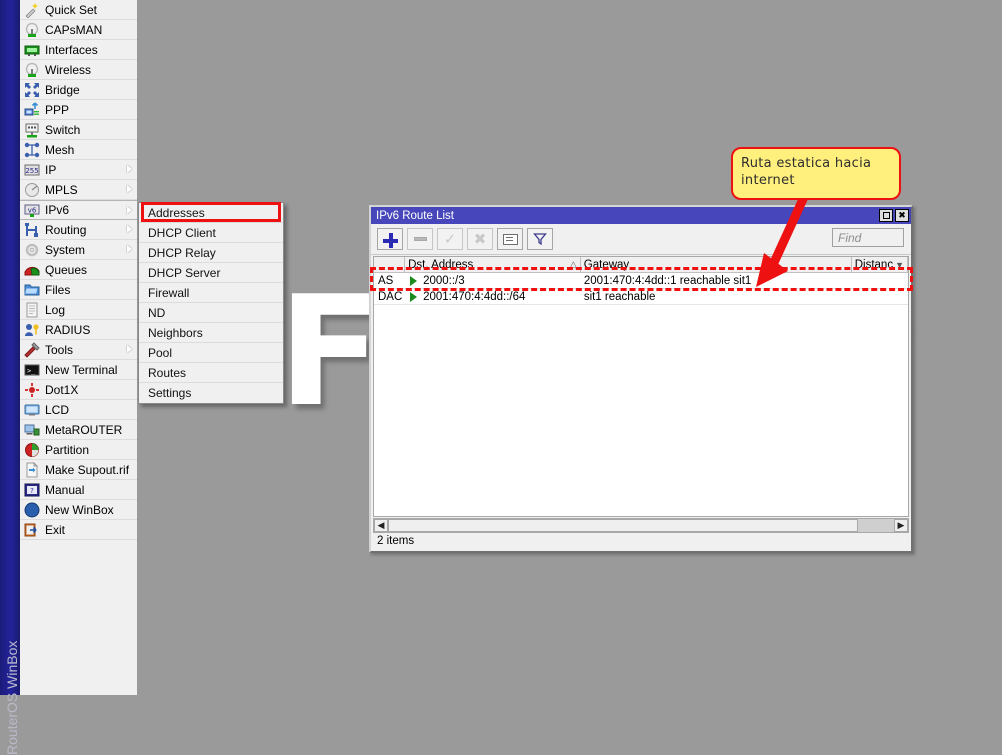  What do you see at coordinates (129, 229) in the screenshot?
I see `chevron-right-icon` at bounding box center [129, 229].